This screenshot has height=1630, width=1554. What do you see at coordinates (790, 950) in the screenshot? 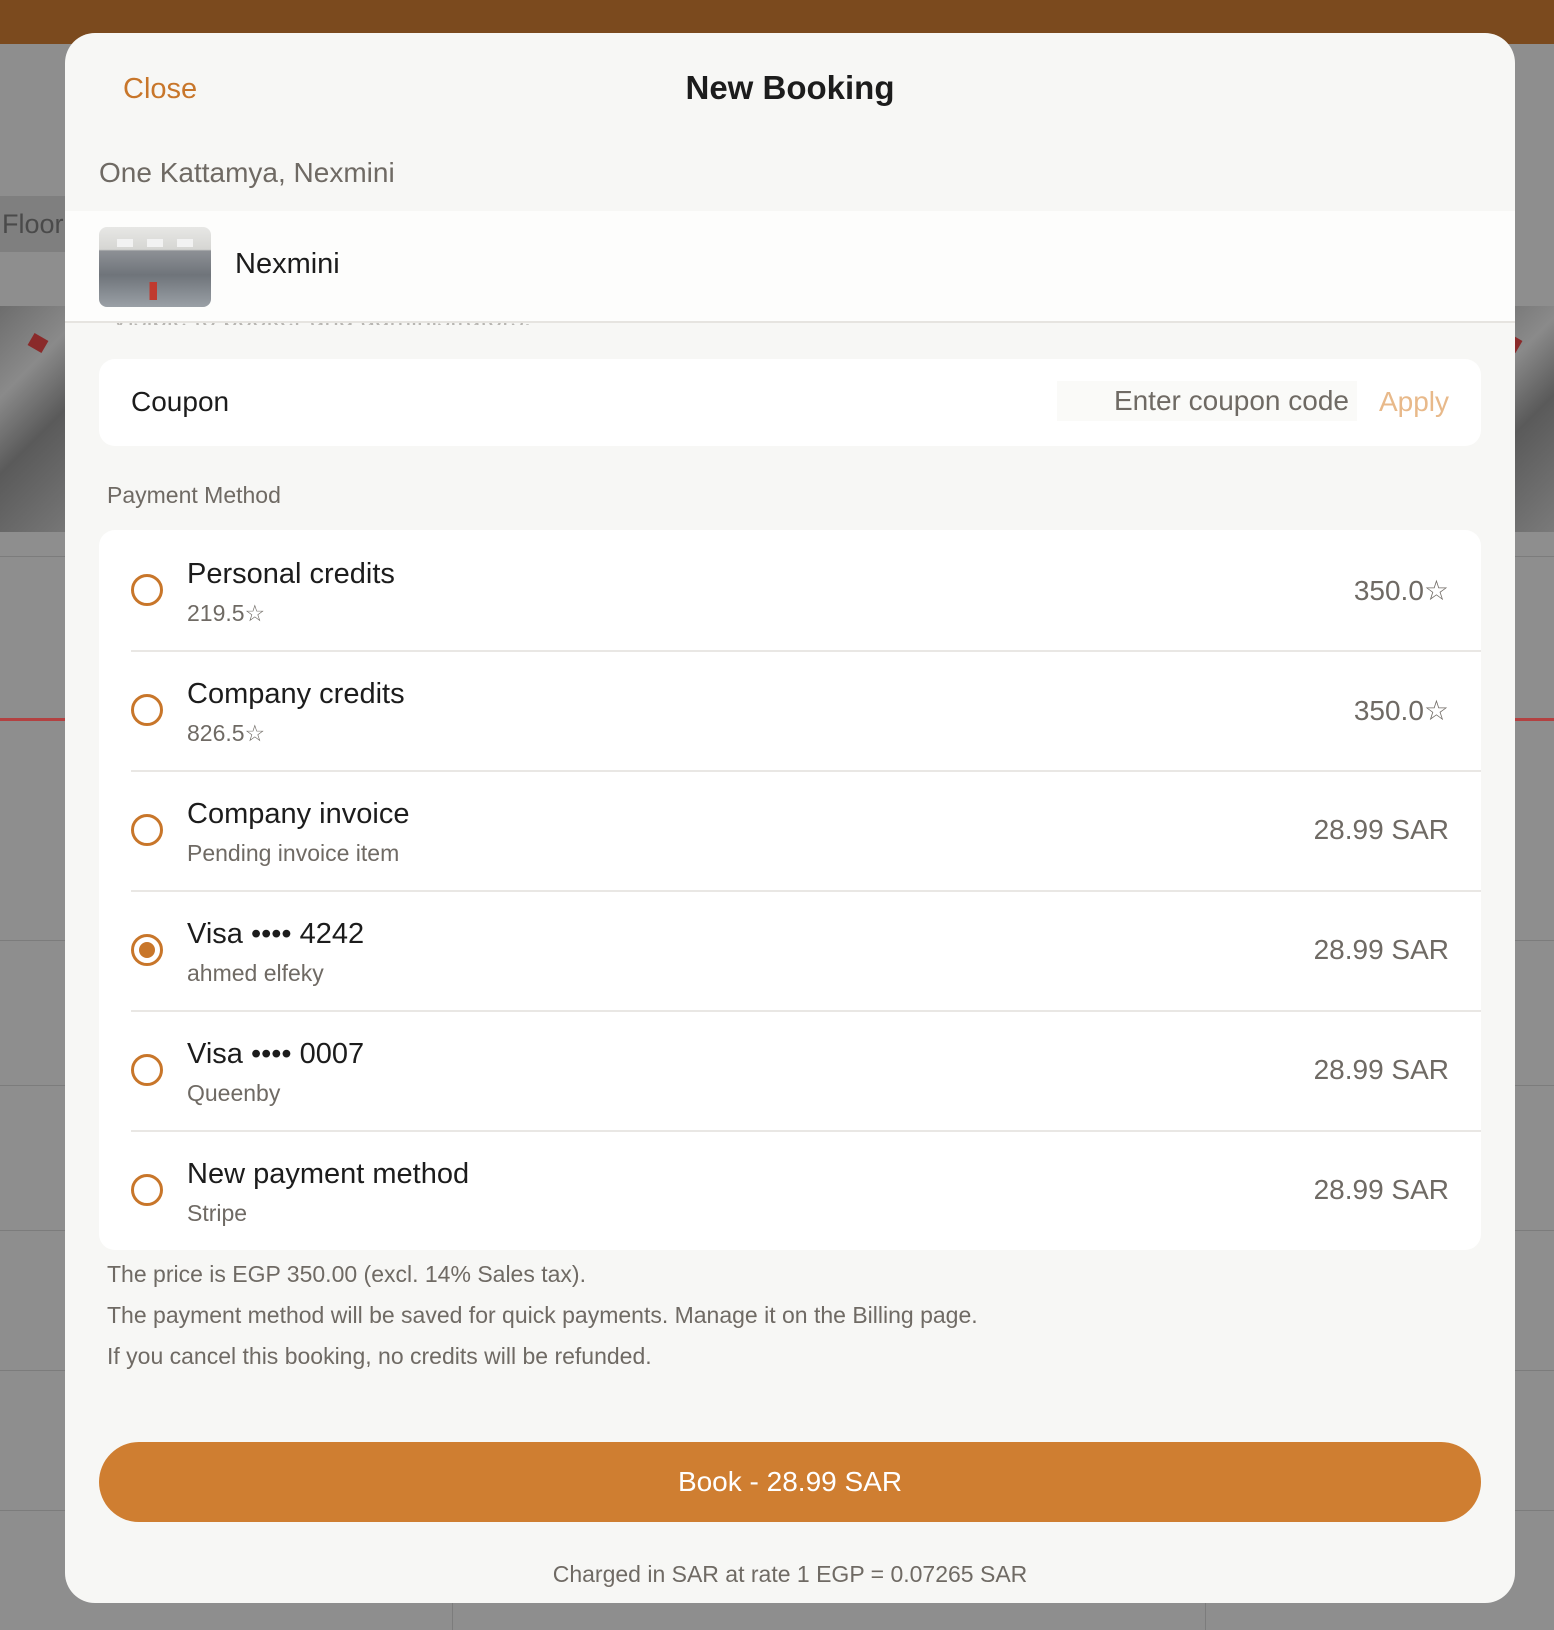
I see `payment-option-visa-4242: Visa •••• 4242 ahmed elfeky 28.99 SAR` at bounding box center [790, 950].